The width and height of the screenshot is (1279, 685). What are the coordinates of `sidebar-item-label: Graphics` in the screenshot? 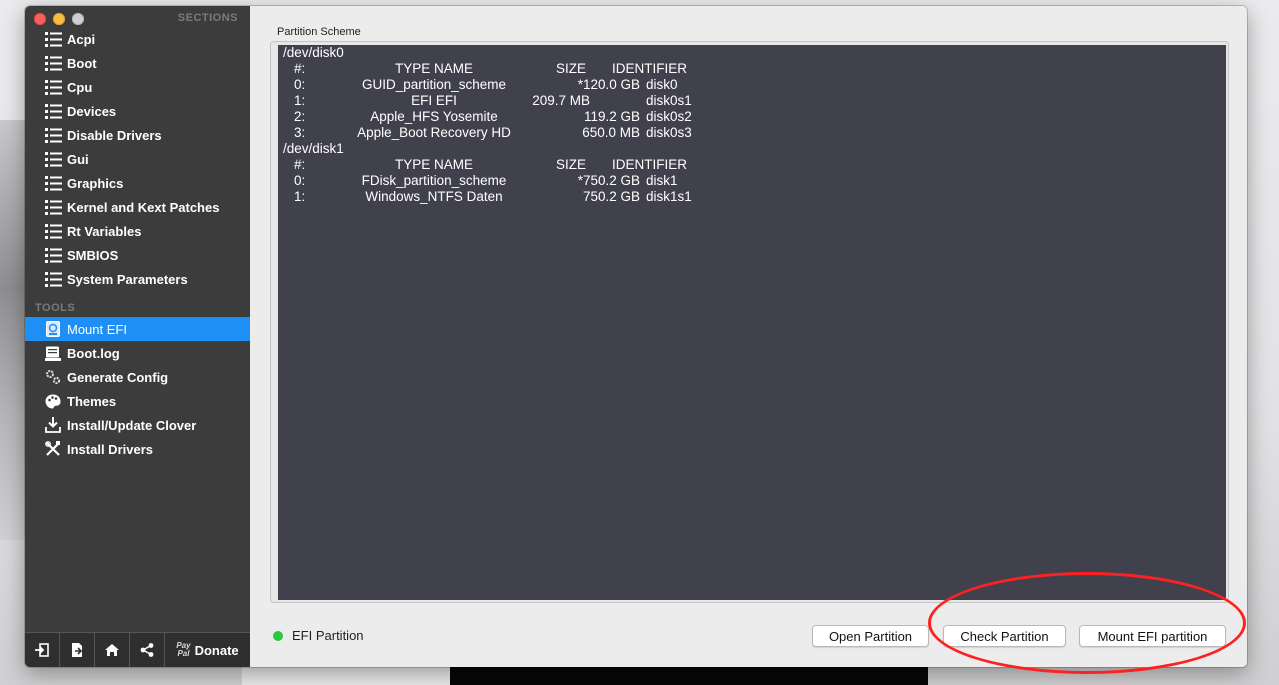 It's located at (95, 183).